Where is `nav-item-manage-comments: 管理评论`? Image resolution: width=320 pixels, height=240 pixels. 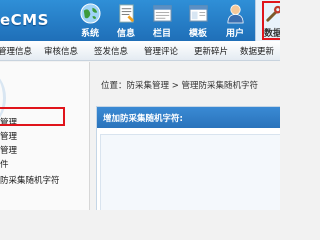
nav-item-manage-comments: 管理评论 is located at coordinates (161, 51).